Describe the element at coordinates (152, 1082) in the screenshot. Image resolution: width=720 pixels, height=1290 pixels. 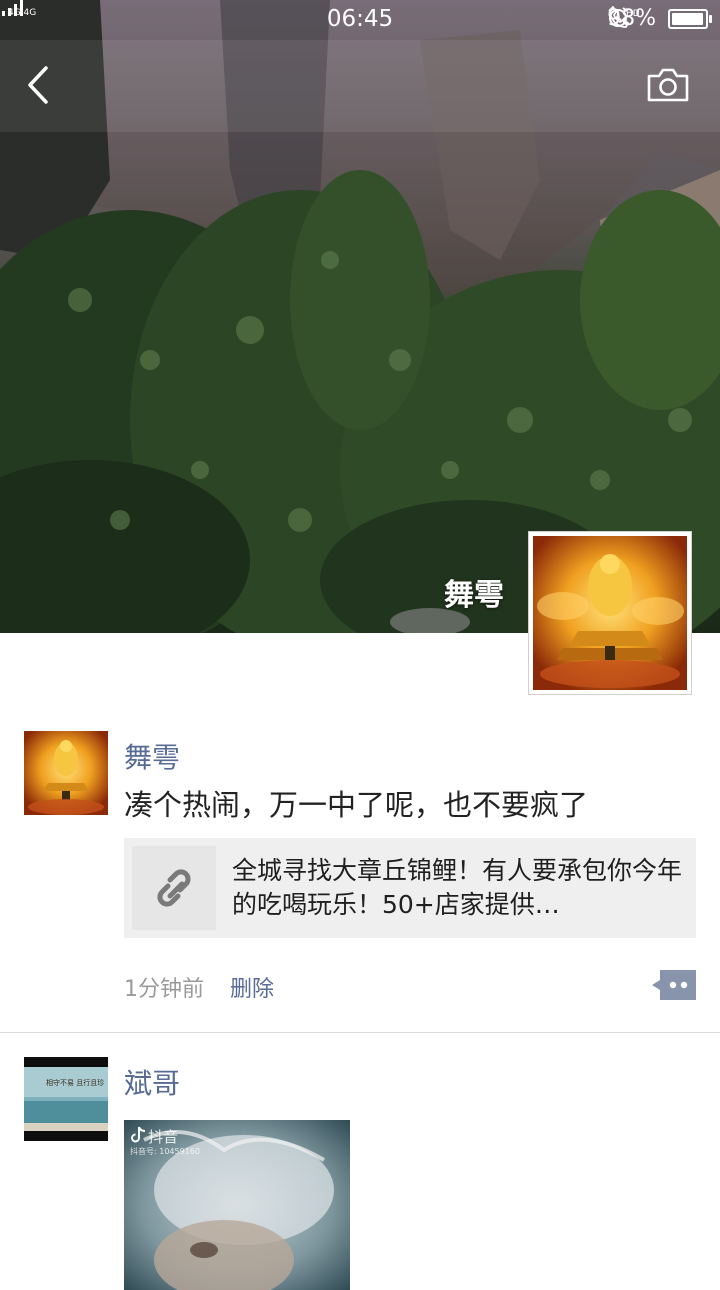
I see `post-author-name: 斌哥` at that location.